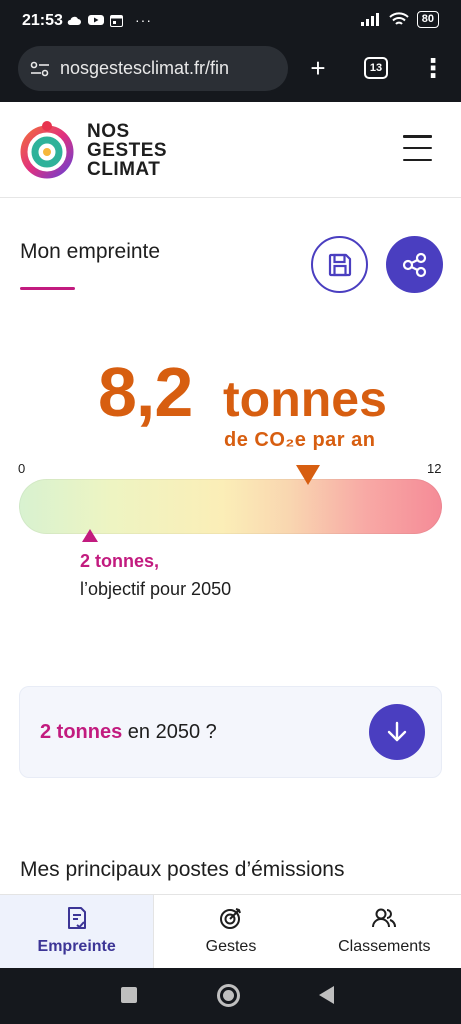 The width and height of the screenshot is (461, 1024). What do you see at coordinates (305, 399) in the screenshot?
I see `footprint-unit: tonnes` at bounding box center [305, 399].